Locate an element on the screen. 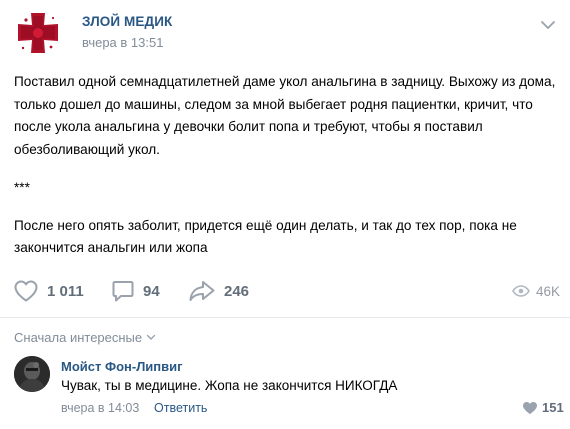 The image size is (570, 429). like-button: 1 011 is located at coordinates (48, 291).